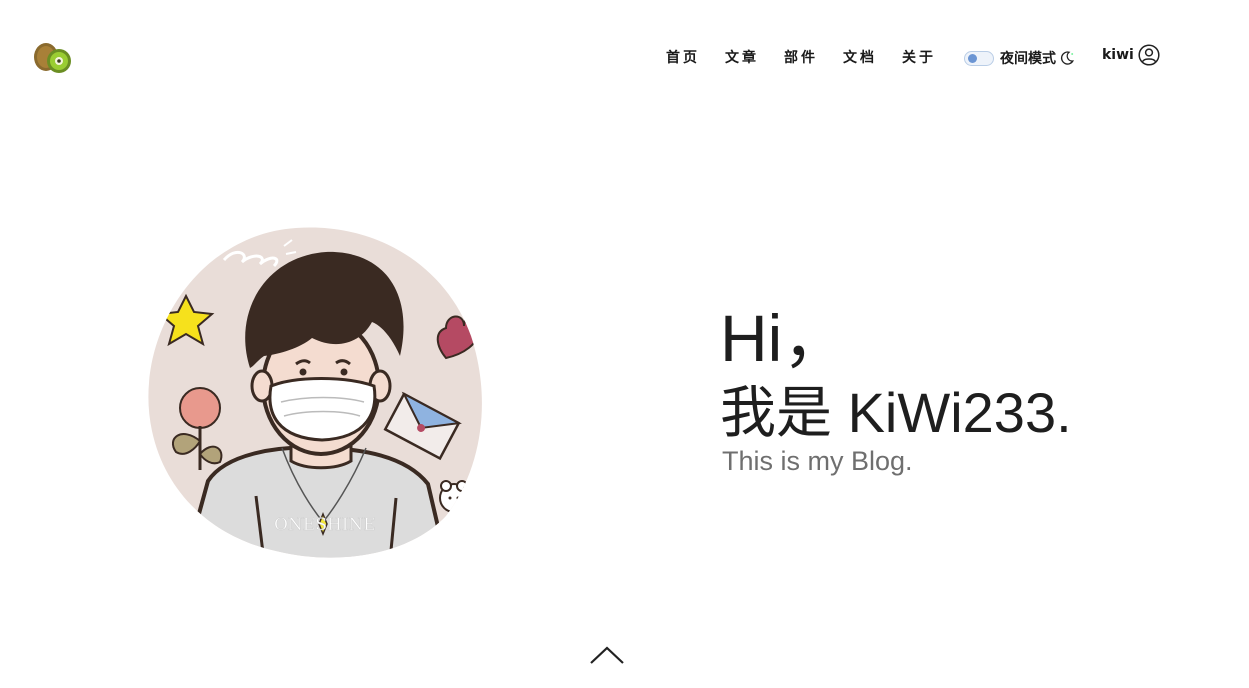 This screenshot has height=688, width=1249. I want to click on user-circle-icon, so click(1149, 55).